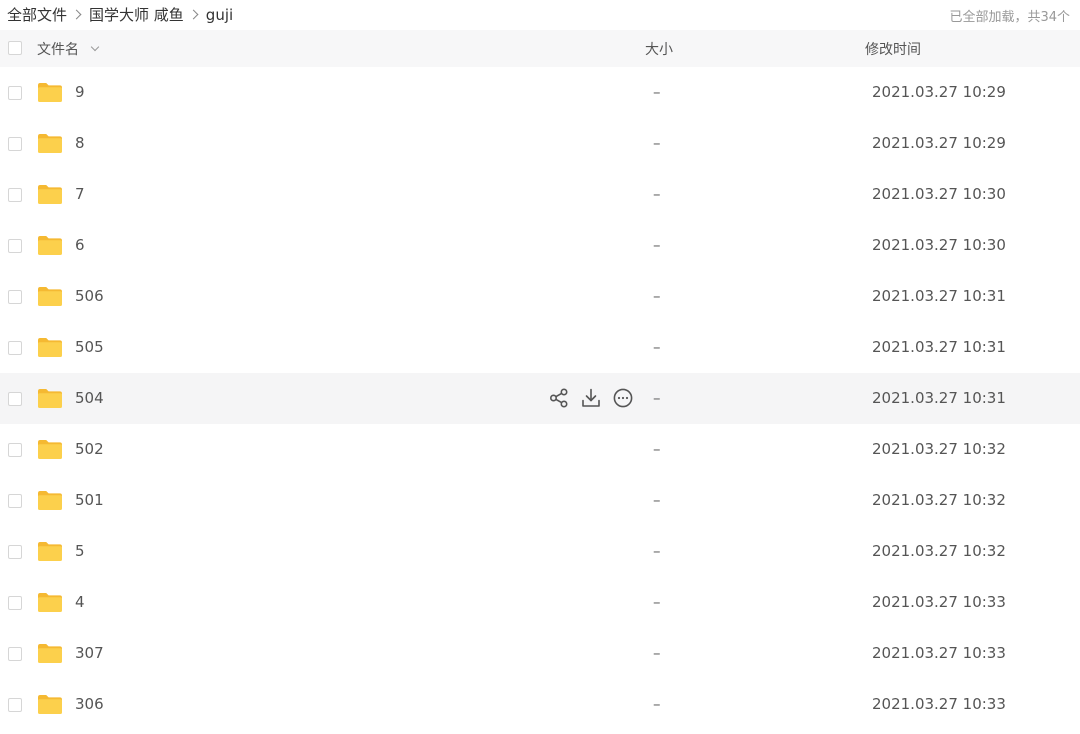 The image size is (1080, 734). Describe the element at coordinates (540, 449) in the screenshot. I see `file-row: 502 – 2021.03.27 10:32` at that location.